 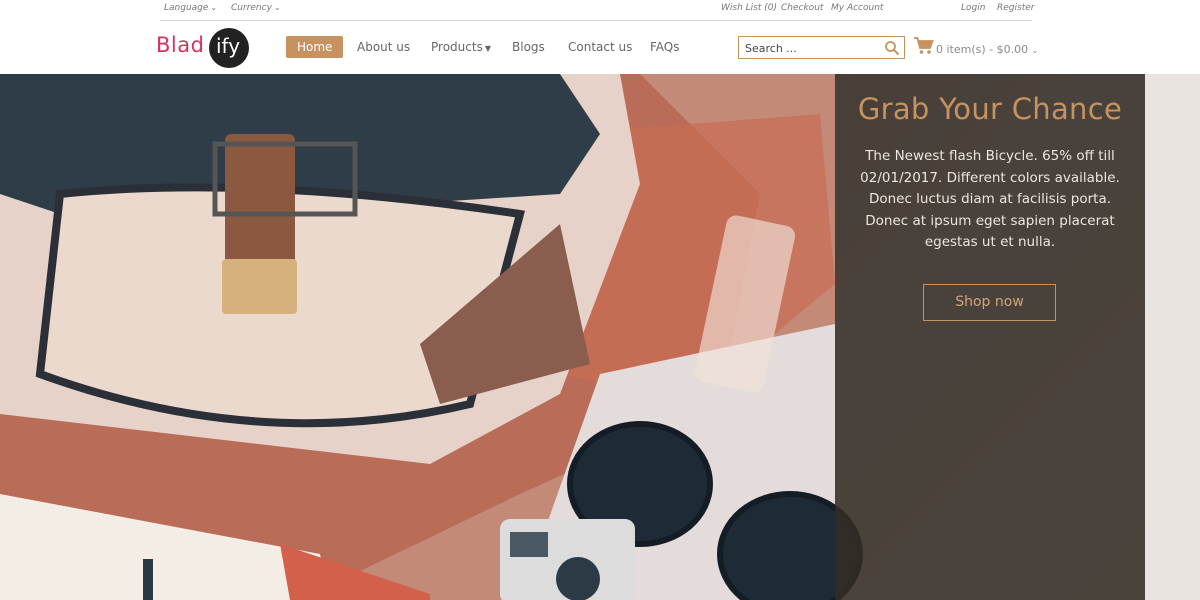 I want to click on search-input, so click(x=812, y=48).